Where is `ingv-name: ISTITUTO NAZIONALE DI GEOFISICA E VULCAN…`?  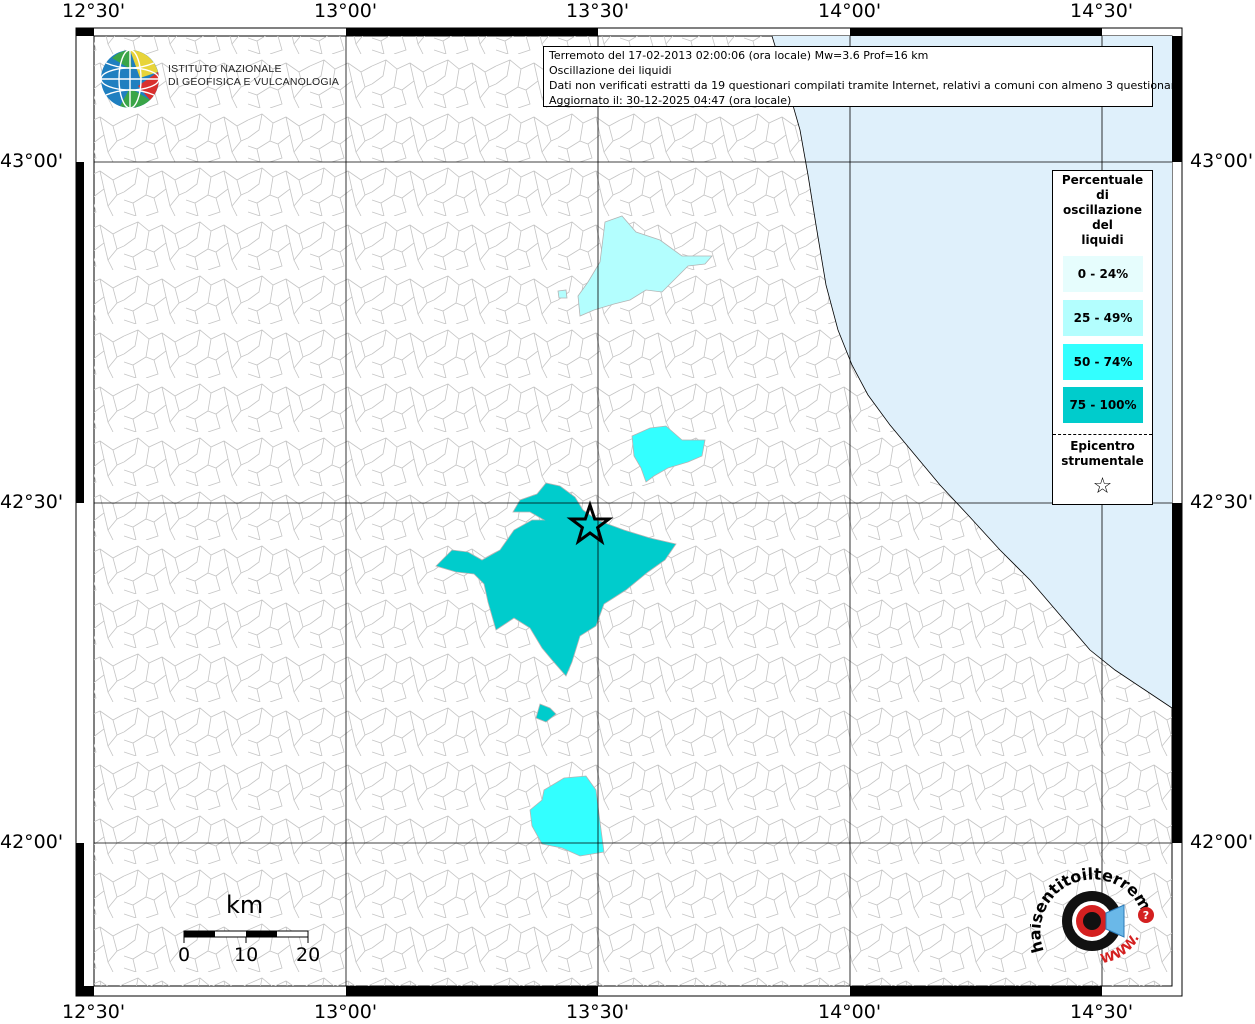 ingv-name: ISTITUTO NAZIONALE DI GEOFISICA E VULCAN… is located at coordinates (253, 76).